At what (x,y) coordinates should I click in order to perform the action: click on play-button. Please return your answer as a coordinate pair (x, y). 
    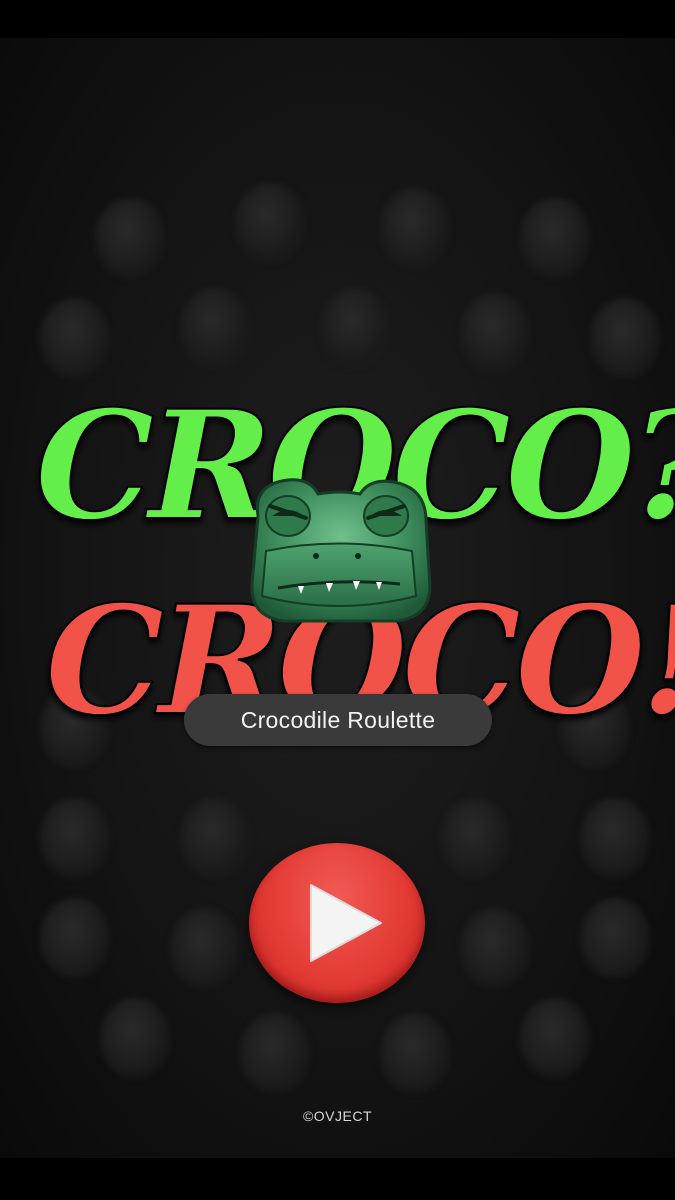
    Looking at the image, I should click on (337, 923).